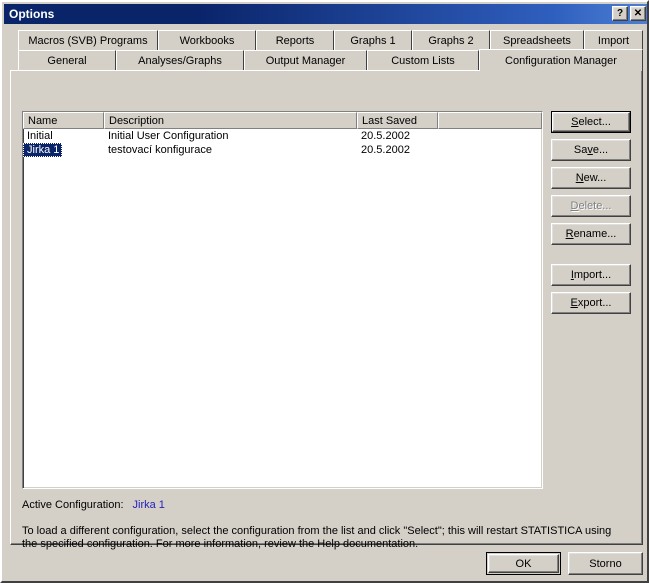  What do you see at coordinates (168, 136) in the screenshot?
I see `cell-description: Initial User Configuration` at bounding box center [168, 136].